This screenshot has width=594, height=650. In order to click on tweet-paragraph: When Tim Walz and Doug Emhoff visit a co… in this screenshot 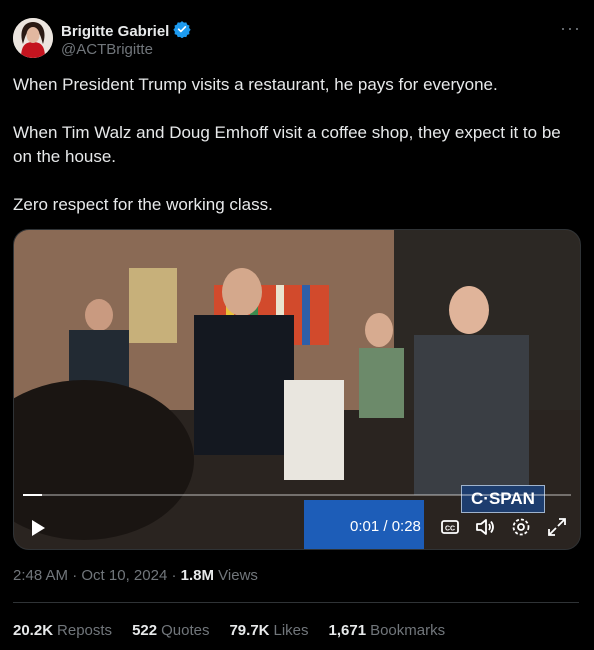, I will do `click(287, 144)`.